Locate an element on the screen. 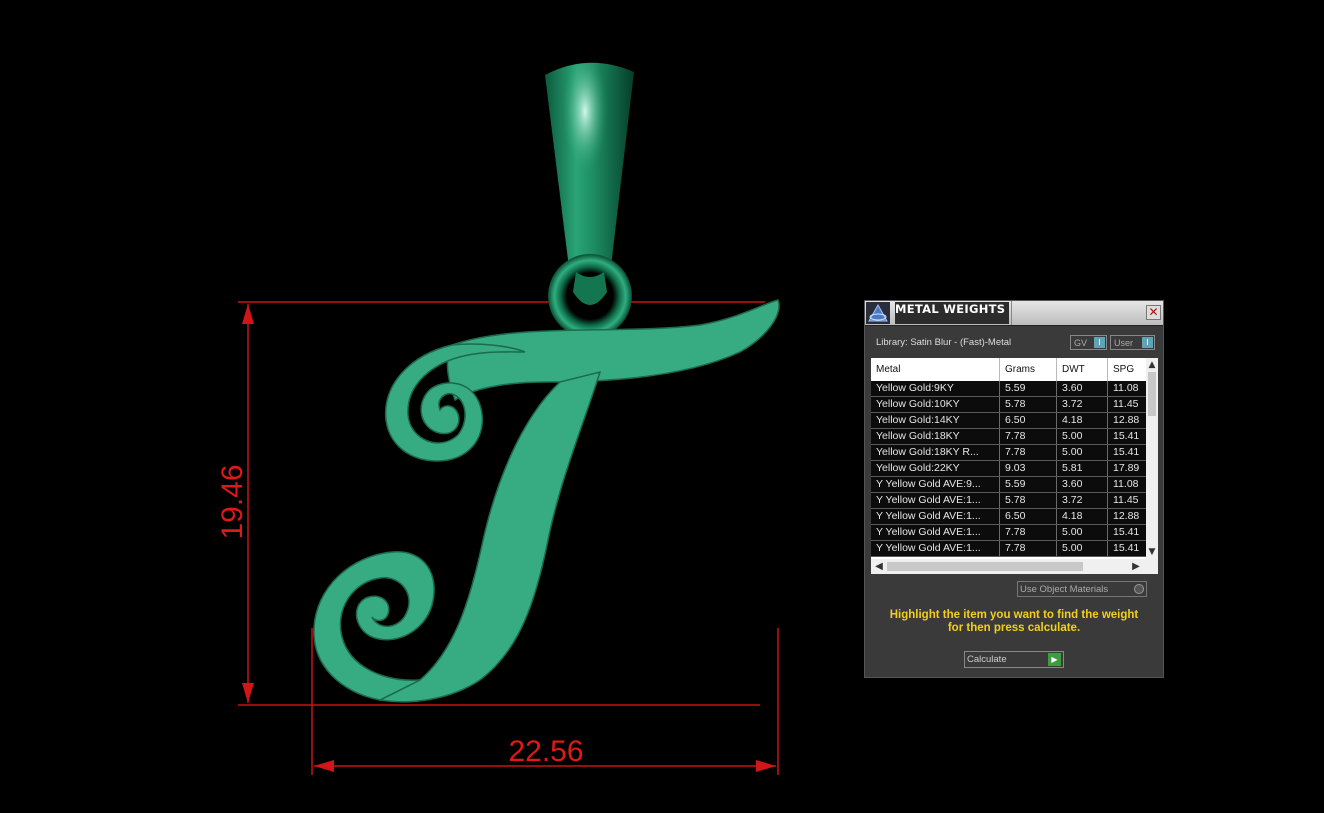  table-row: Yellow Gold:18KY 7.78 5.00 15.41 is located at coordinates (1008, 437).